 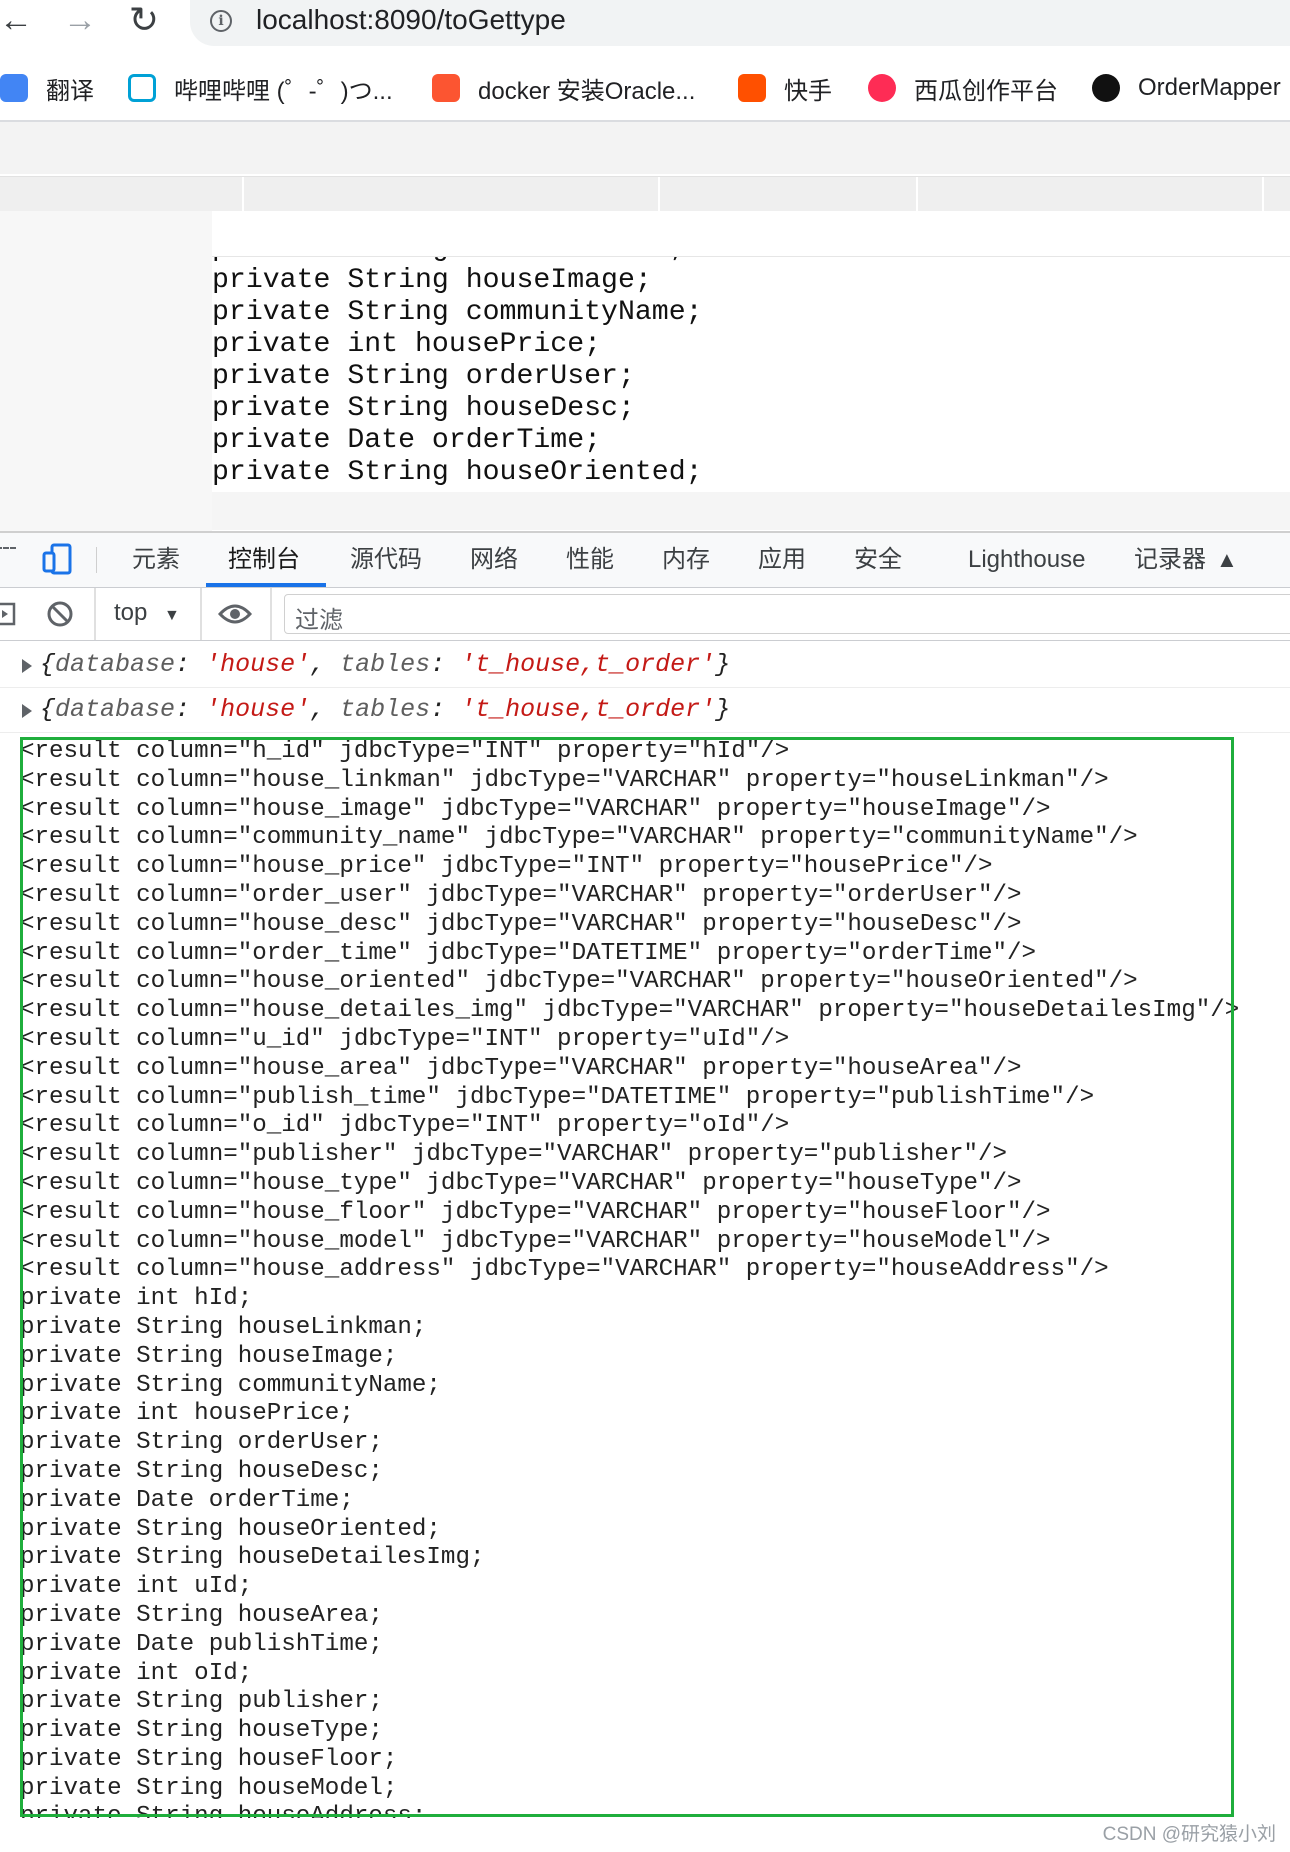 I want to click on tab-lighthouse: Lighthouse, so click(x=1026, y=560).